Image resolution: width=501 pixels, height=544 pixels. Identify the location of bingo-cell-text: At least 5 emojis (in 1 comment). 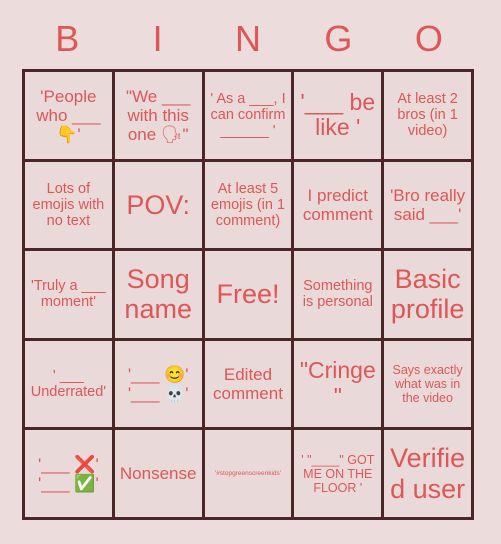
(248, 204).